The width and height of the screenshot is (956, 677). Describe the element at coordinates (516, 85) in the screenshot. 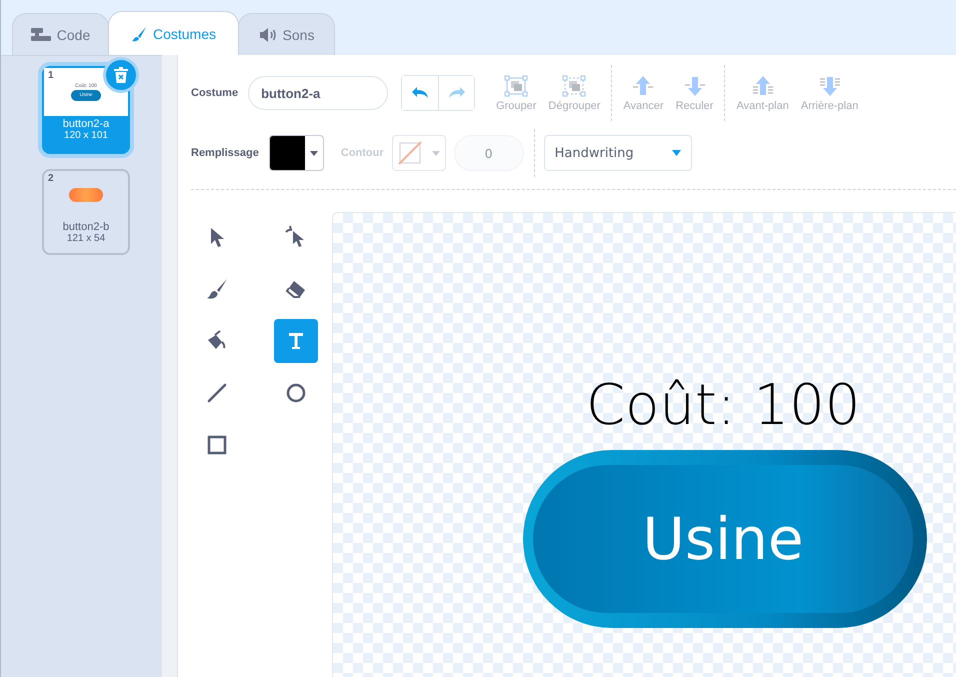

I see `group-icon` at that location.